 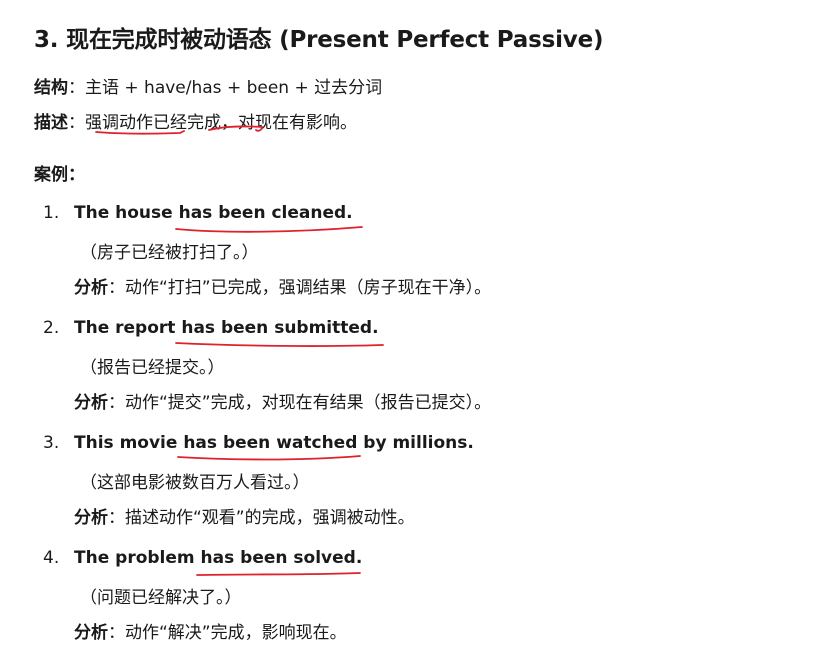 What do you see at coordinates (297, 123) in the screenshot?
I see `description-text-rest: 对现在有影响。` at bounding box center [297, 123].